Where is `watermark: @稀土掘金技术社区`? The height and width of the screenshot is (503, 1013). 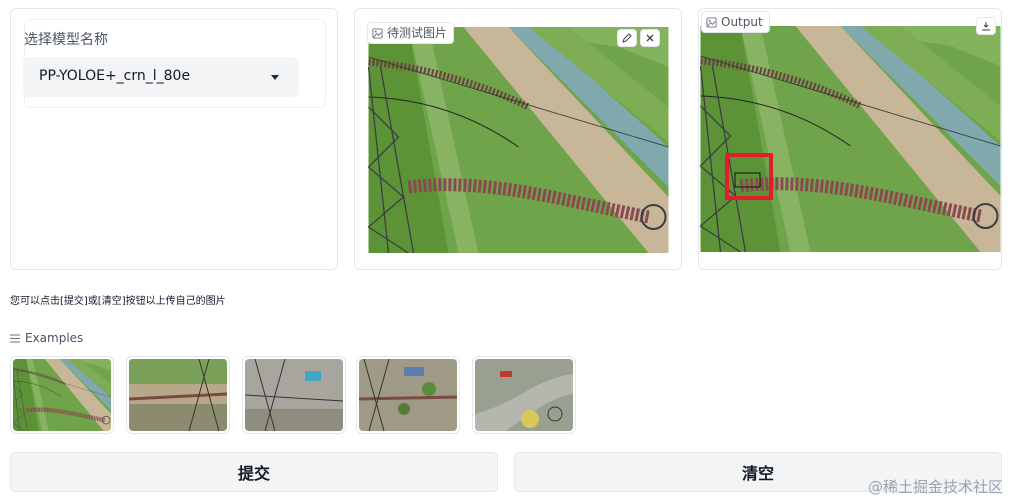
watermark: @稀土掘金技术社区 is located at coordinates (935, 487).